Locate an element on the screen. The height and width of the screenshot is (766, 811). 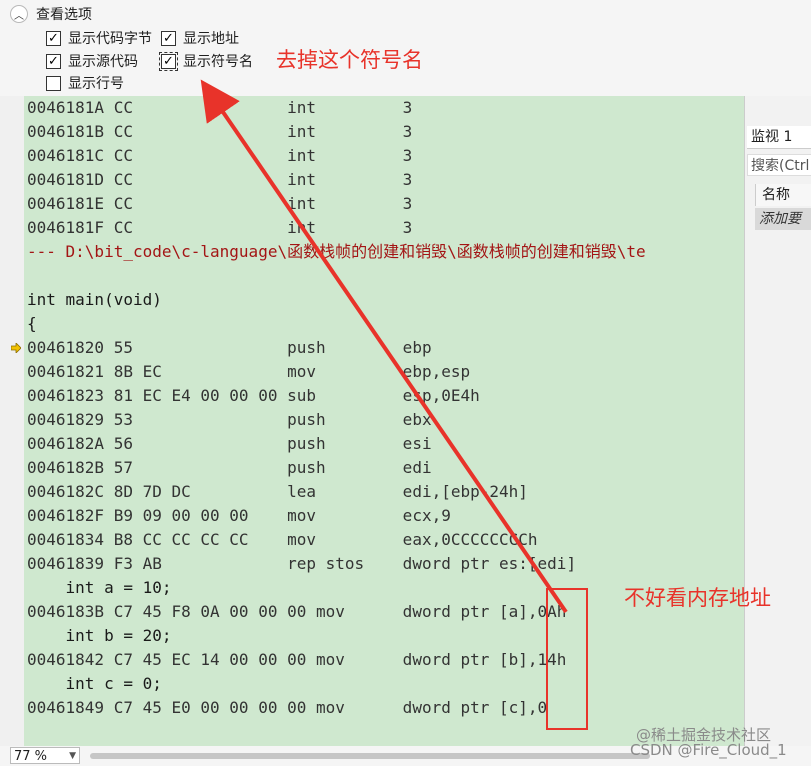
show-source-option: ✓ 显示源代码 is located at coordinates (92, 61).